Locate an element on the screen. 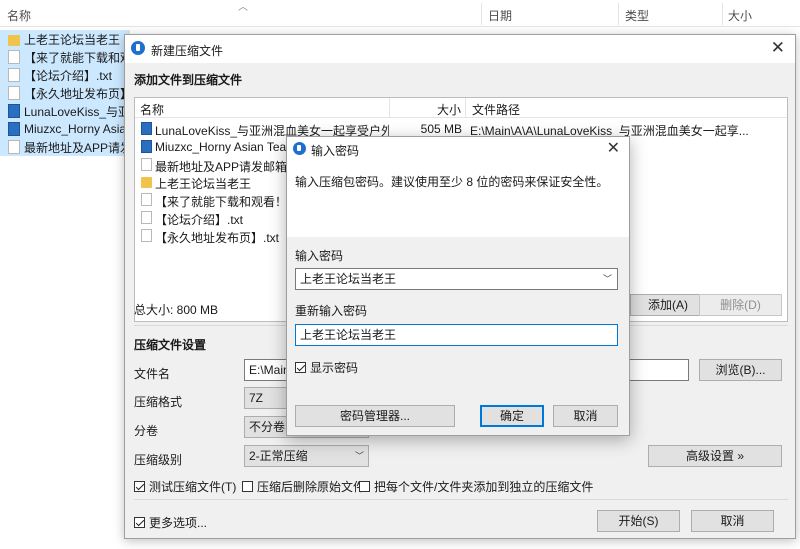  list-item: 最新地址及APP请发邮 is located at coordinates (65, 147).